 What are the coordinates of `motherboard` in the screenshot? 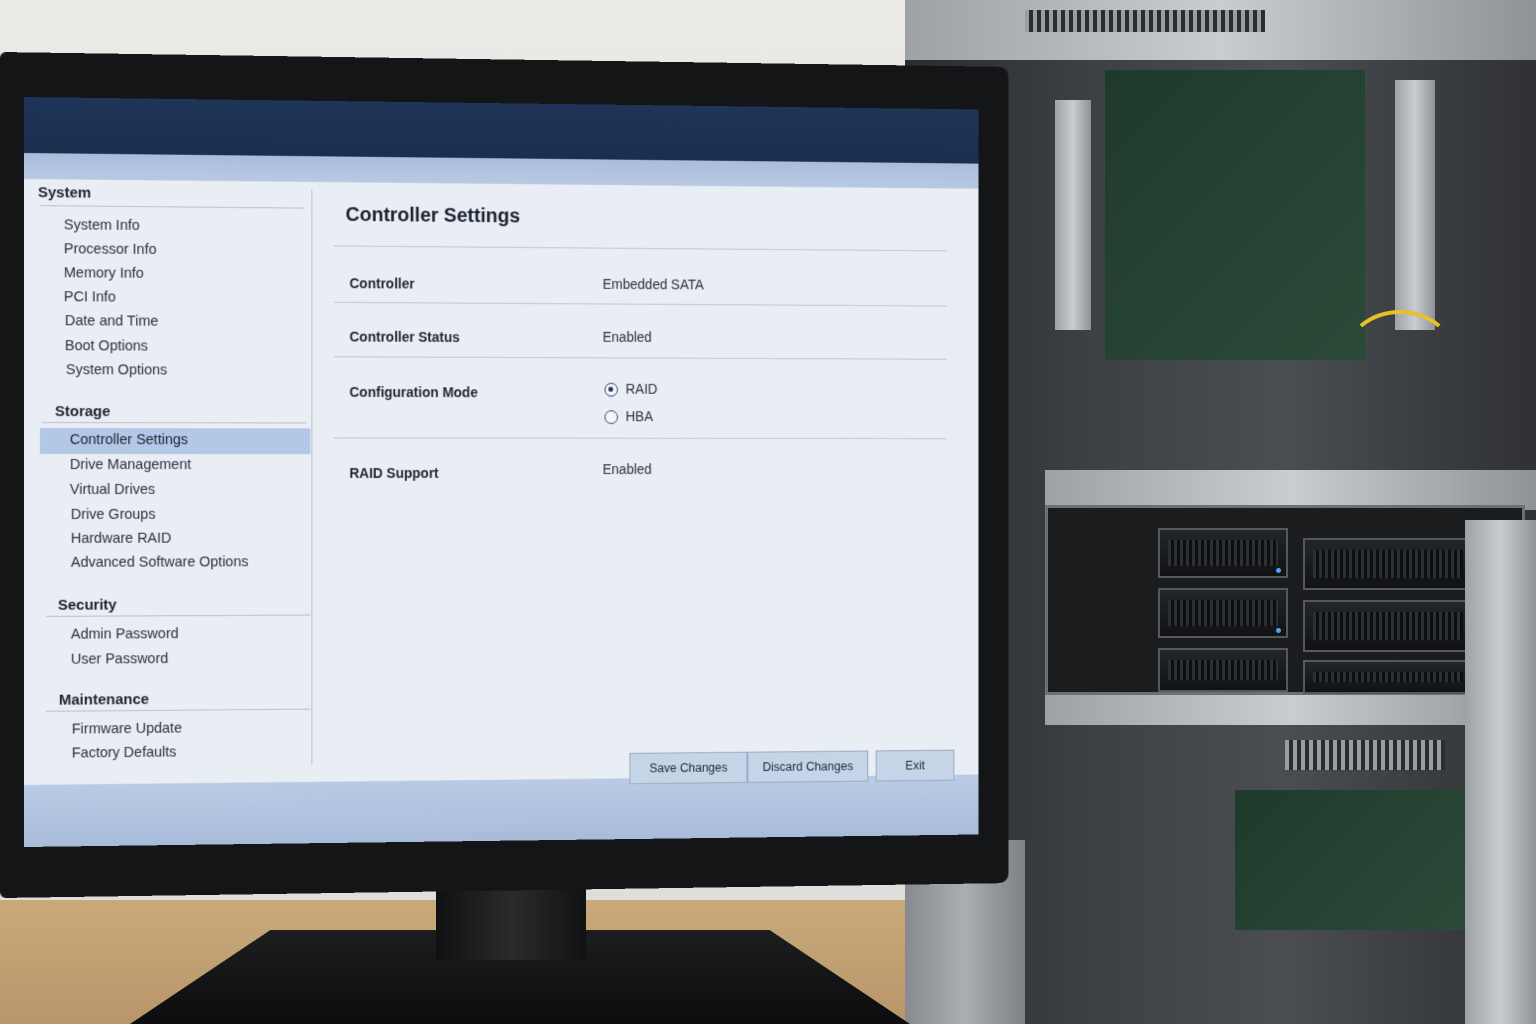 It's located at (1235, 215).